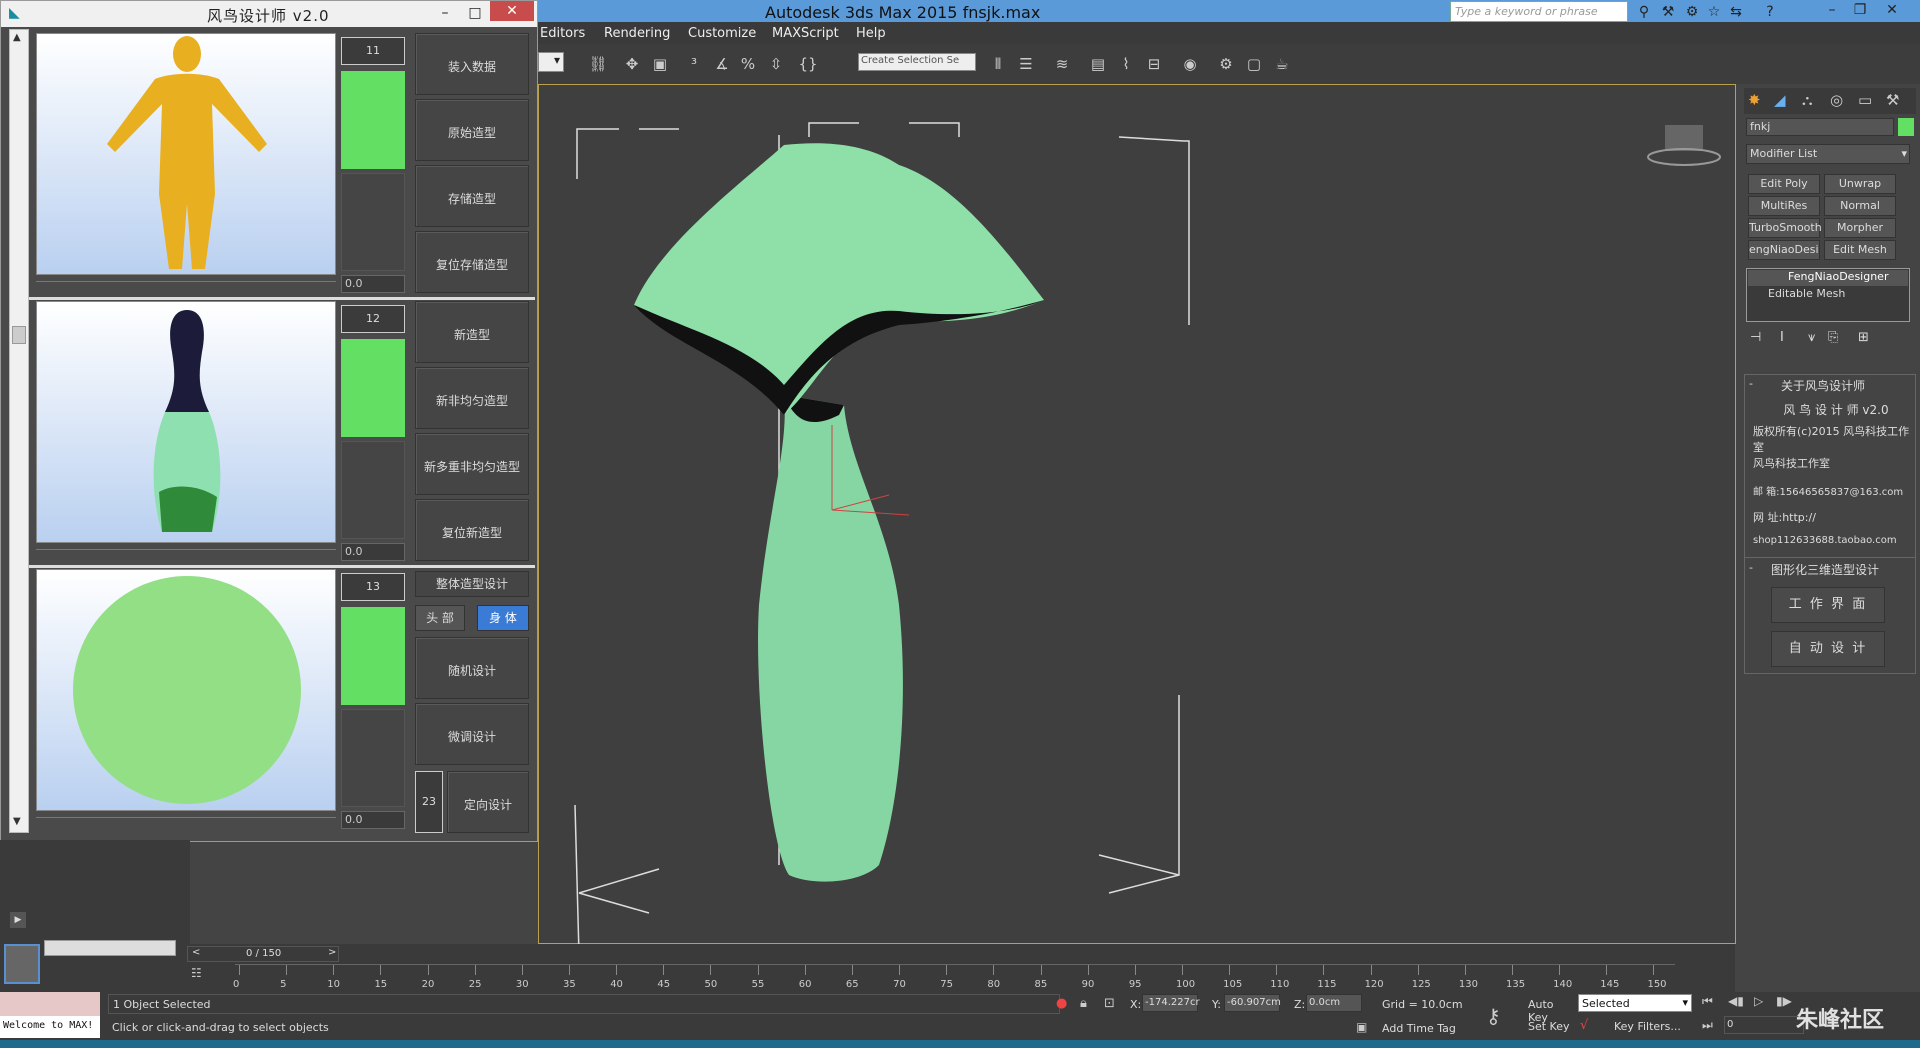 The height and width of the screenshot is (1048, 1920). What do you see at coordinates (562, 33) in the screenshot?
I see `menu-editors: Editors` at bounding box center [562, 33].